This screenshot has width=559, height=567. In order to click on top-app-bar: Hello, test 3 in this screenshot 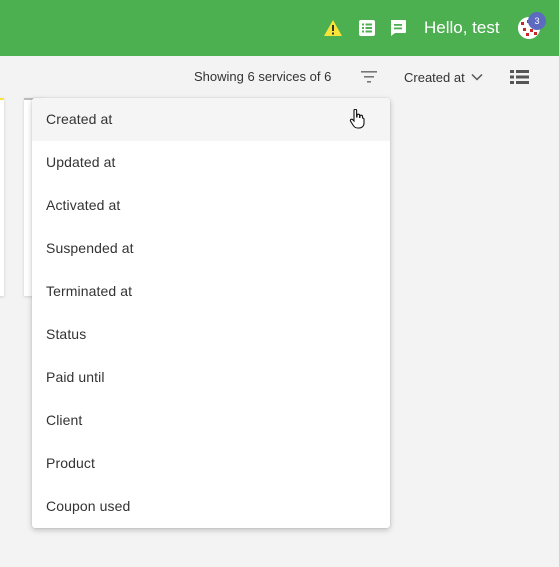, I will do `click(279, 28)`.